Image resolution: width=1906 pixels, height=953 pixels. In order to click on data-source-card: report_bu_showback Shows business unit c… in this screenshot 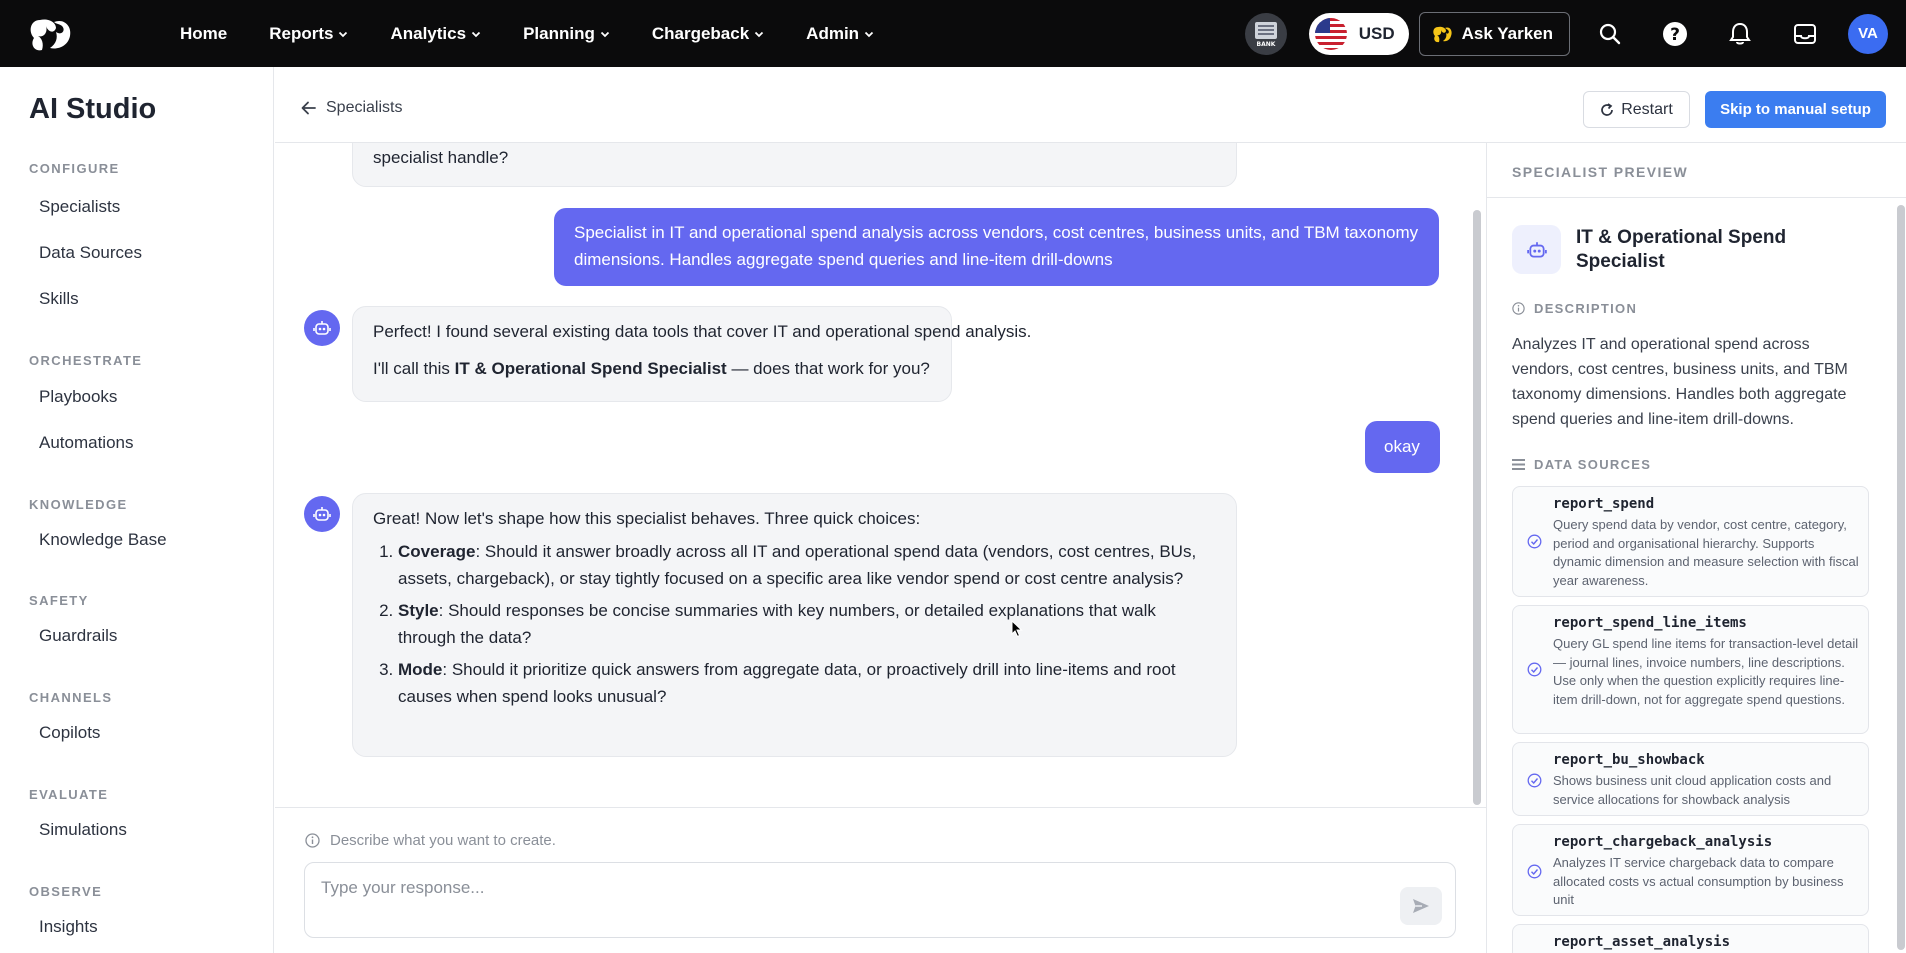, I will do `click(1690, 779)`.